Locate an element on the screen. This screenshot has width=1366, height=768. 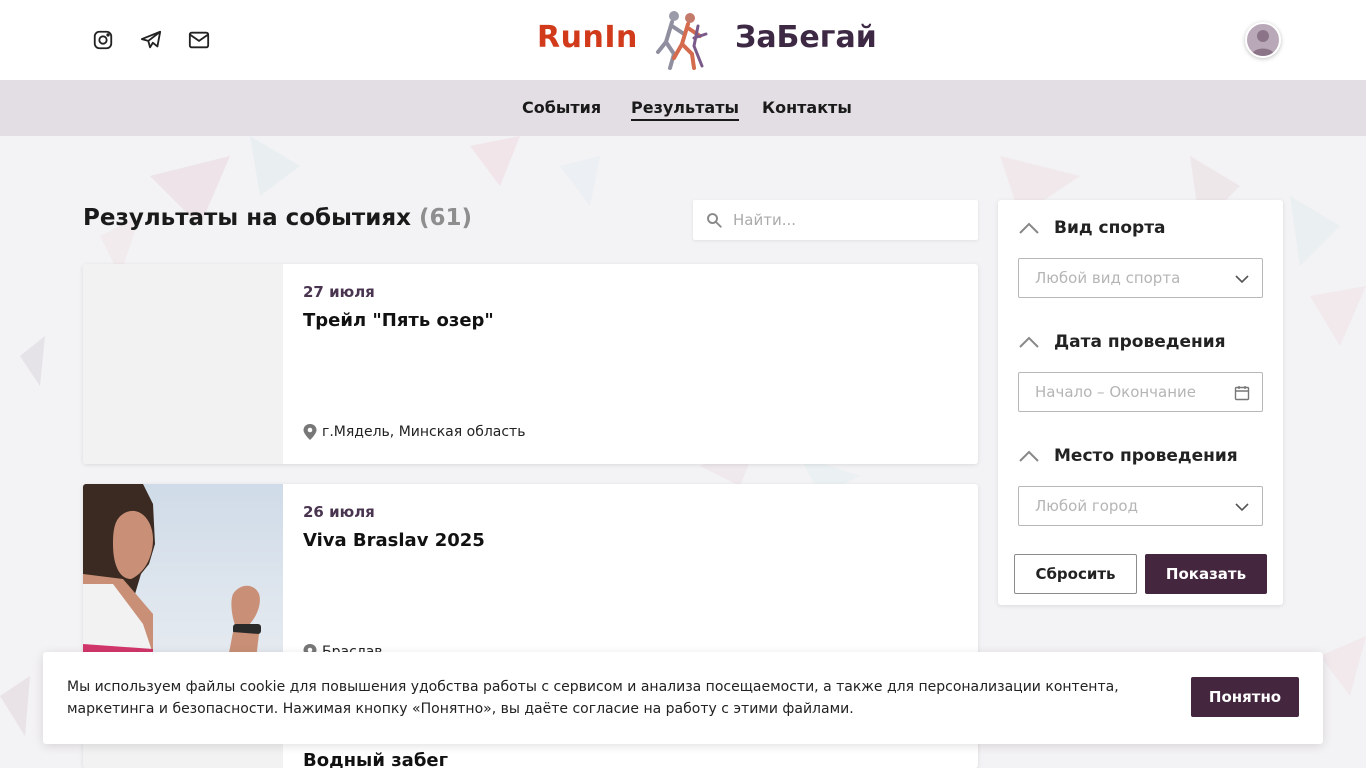
main-nav: События Результаты Контакты is located at coordinates (683, 108).